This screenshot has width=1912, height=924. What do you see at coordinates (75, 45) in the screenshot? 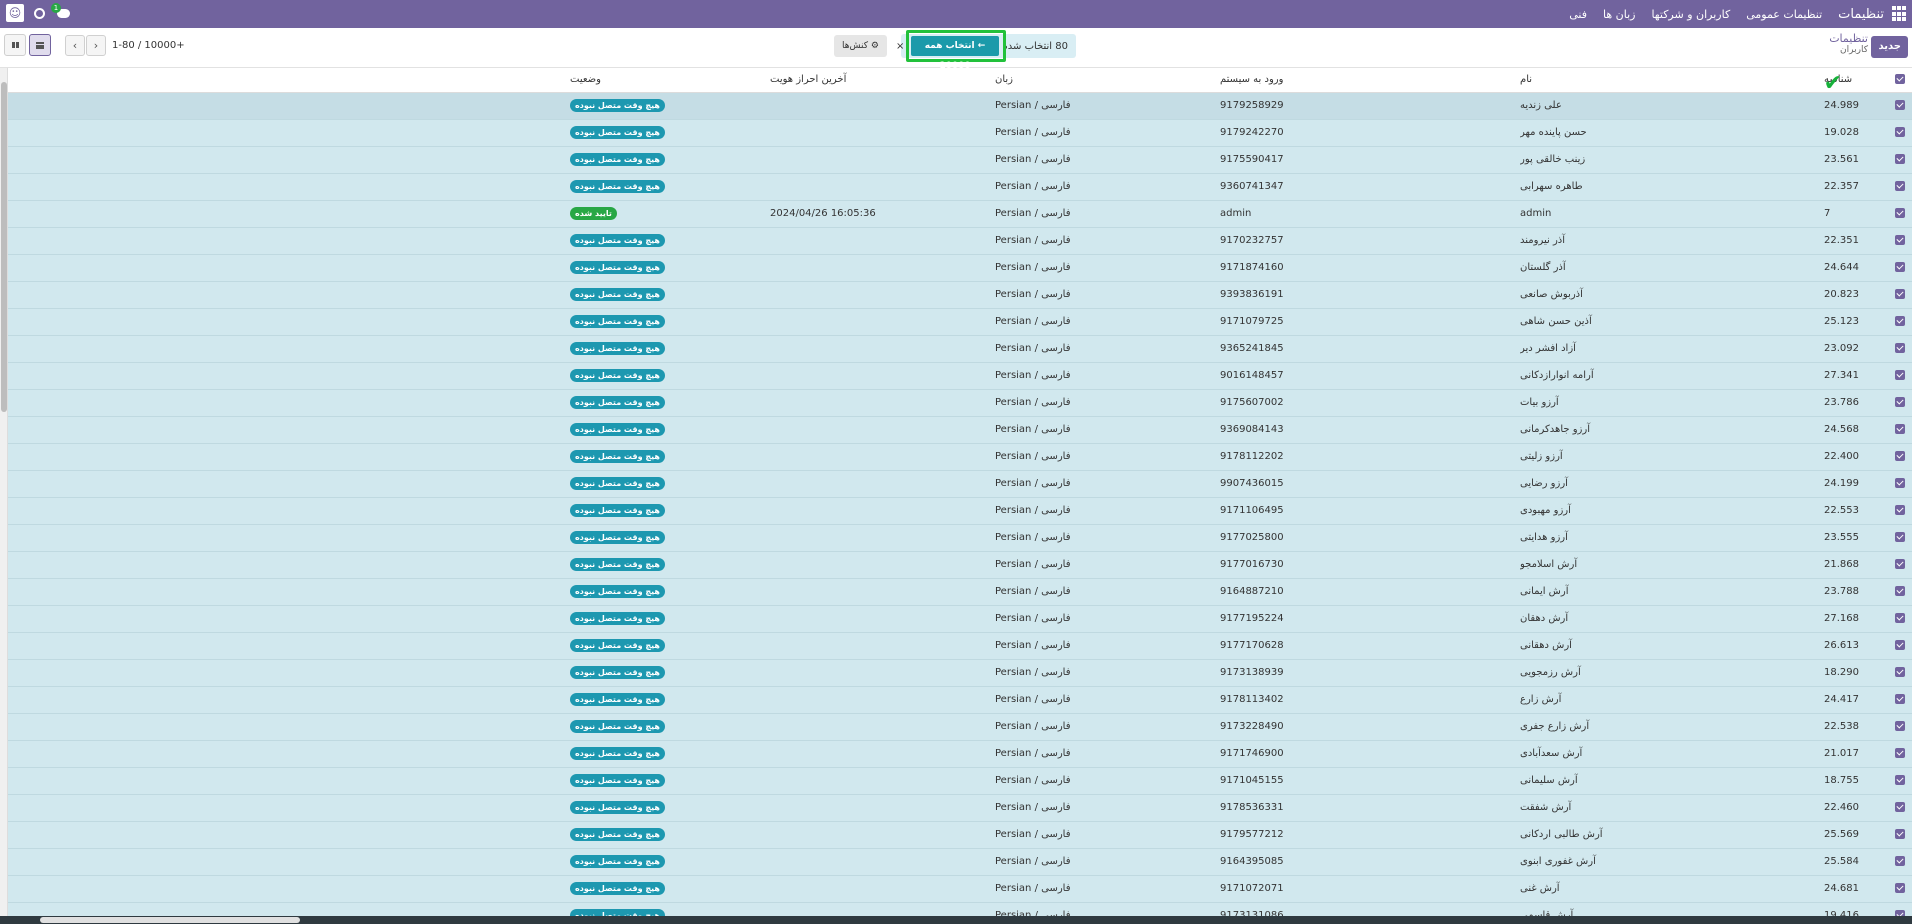
I see `pager-prev-button: ‹` at bounding box center [75, 45].